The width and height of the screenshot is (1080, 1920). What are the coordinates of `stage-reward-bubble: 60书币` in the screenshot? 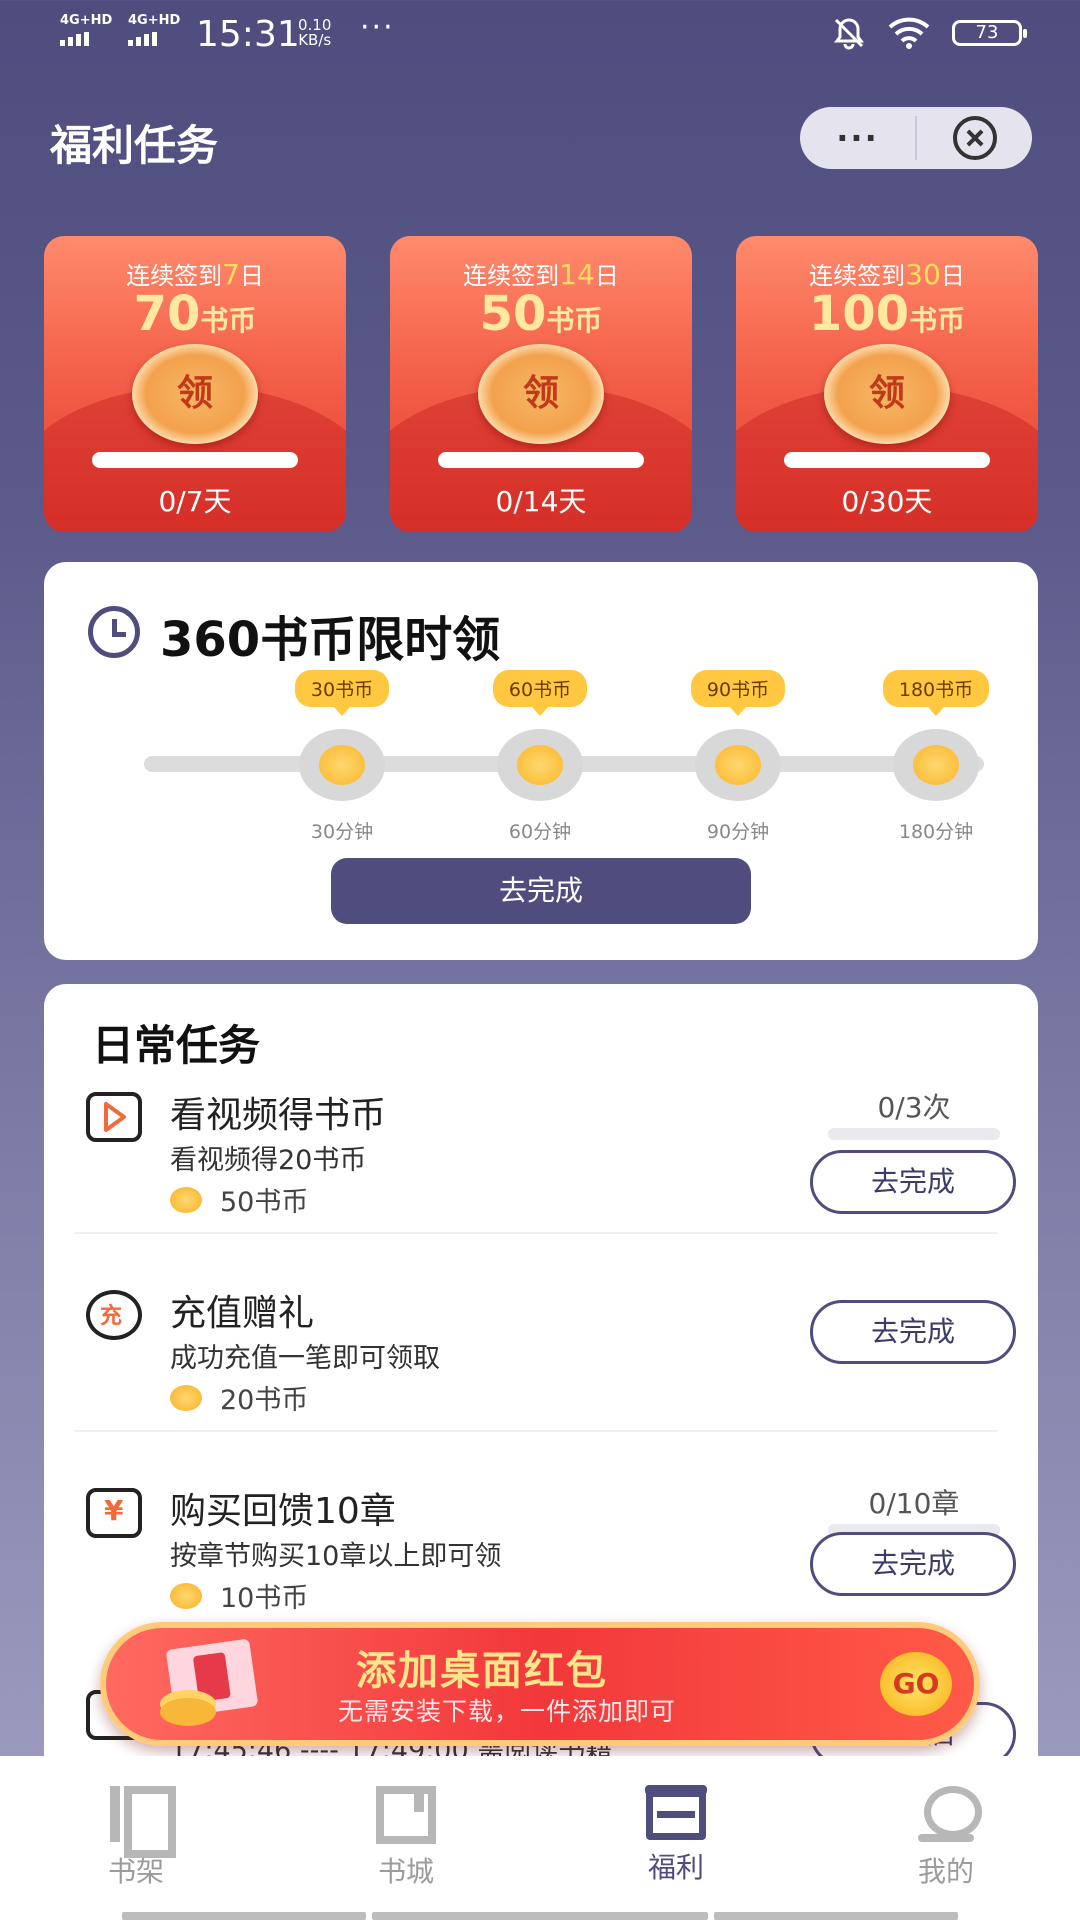 It's located at (540, 693).